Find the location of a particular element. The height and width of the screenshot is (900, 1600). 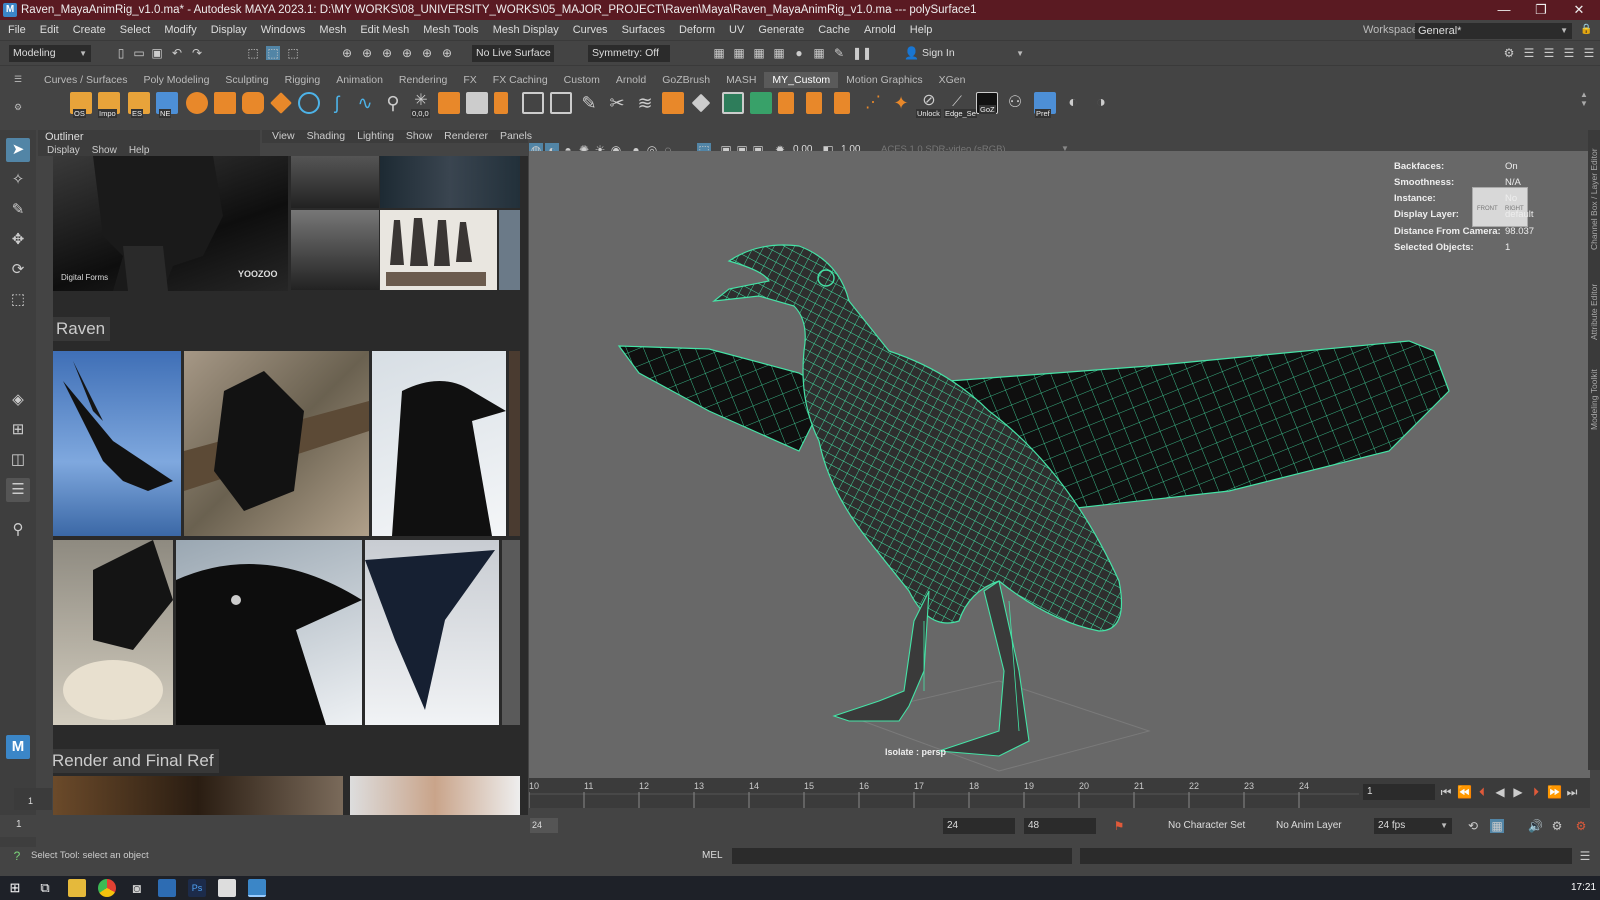

nurbs-circle-icon is located at coordinates (309, 103).